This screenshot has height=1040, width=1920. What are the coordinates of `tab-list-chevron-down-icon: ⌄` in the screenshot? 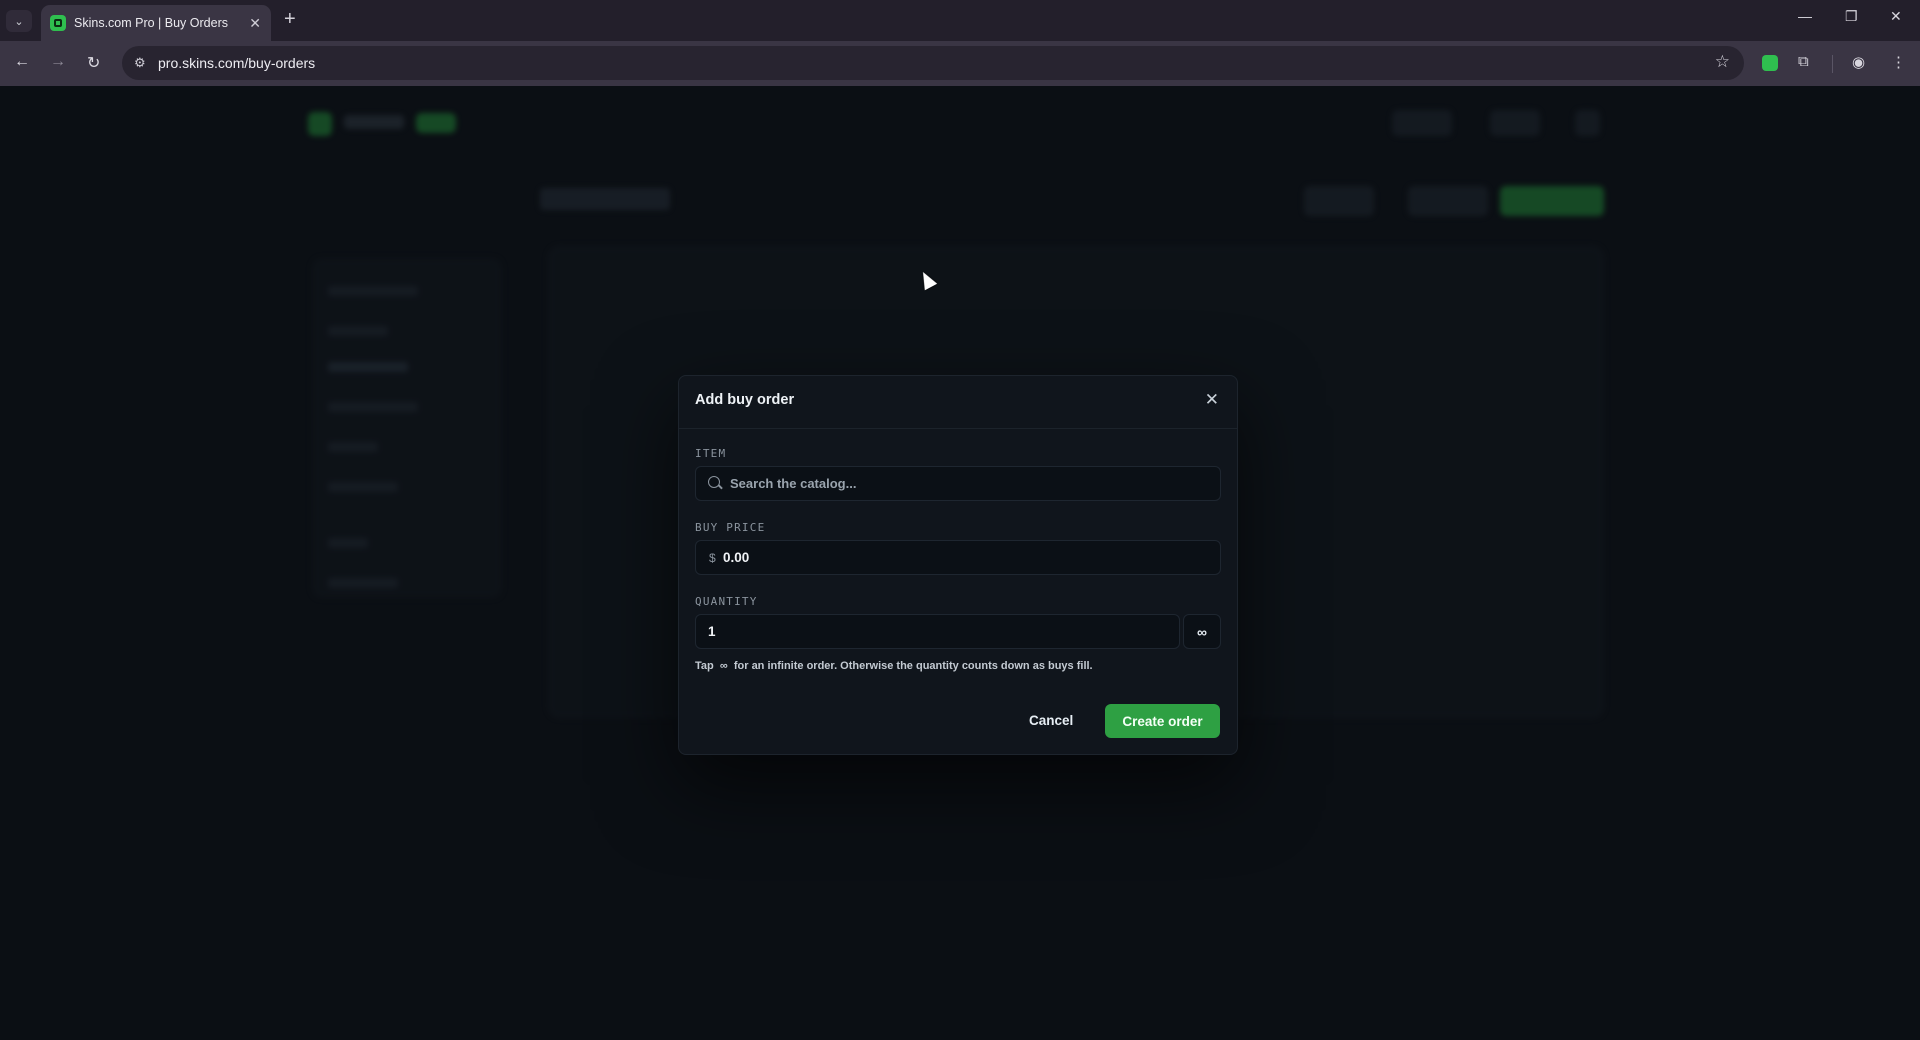 It's located at (19, 21).